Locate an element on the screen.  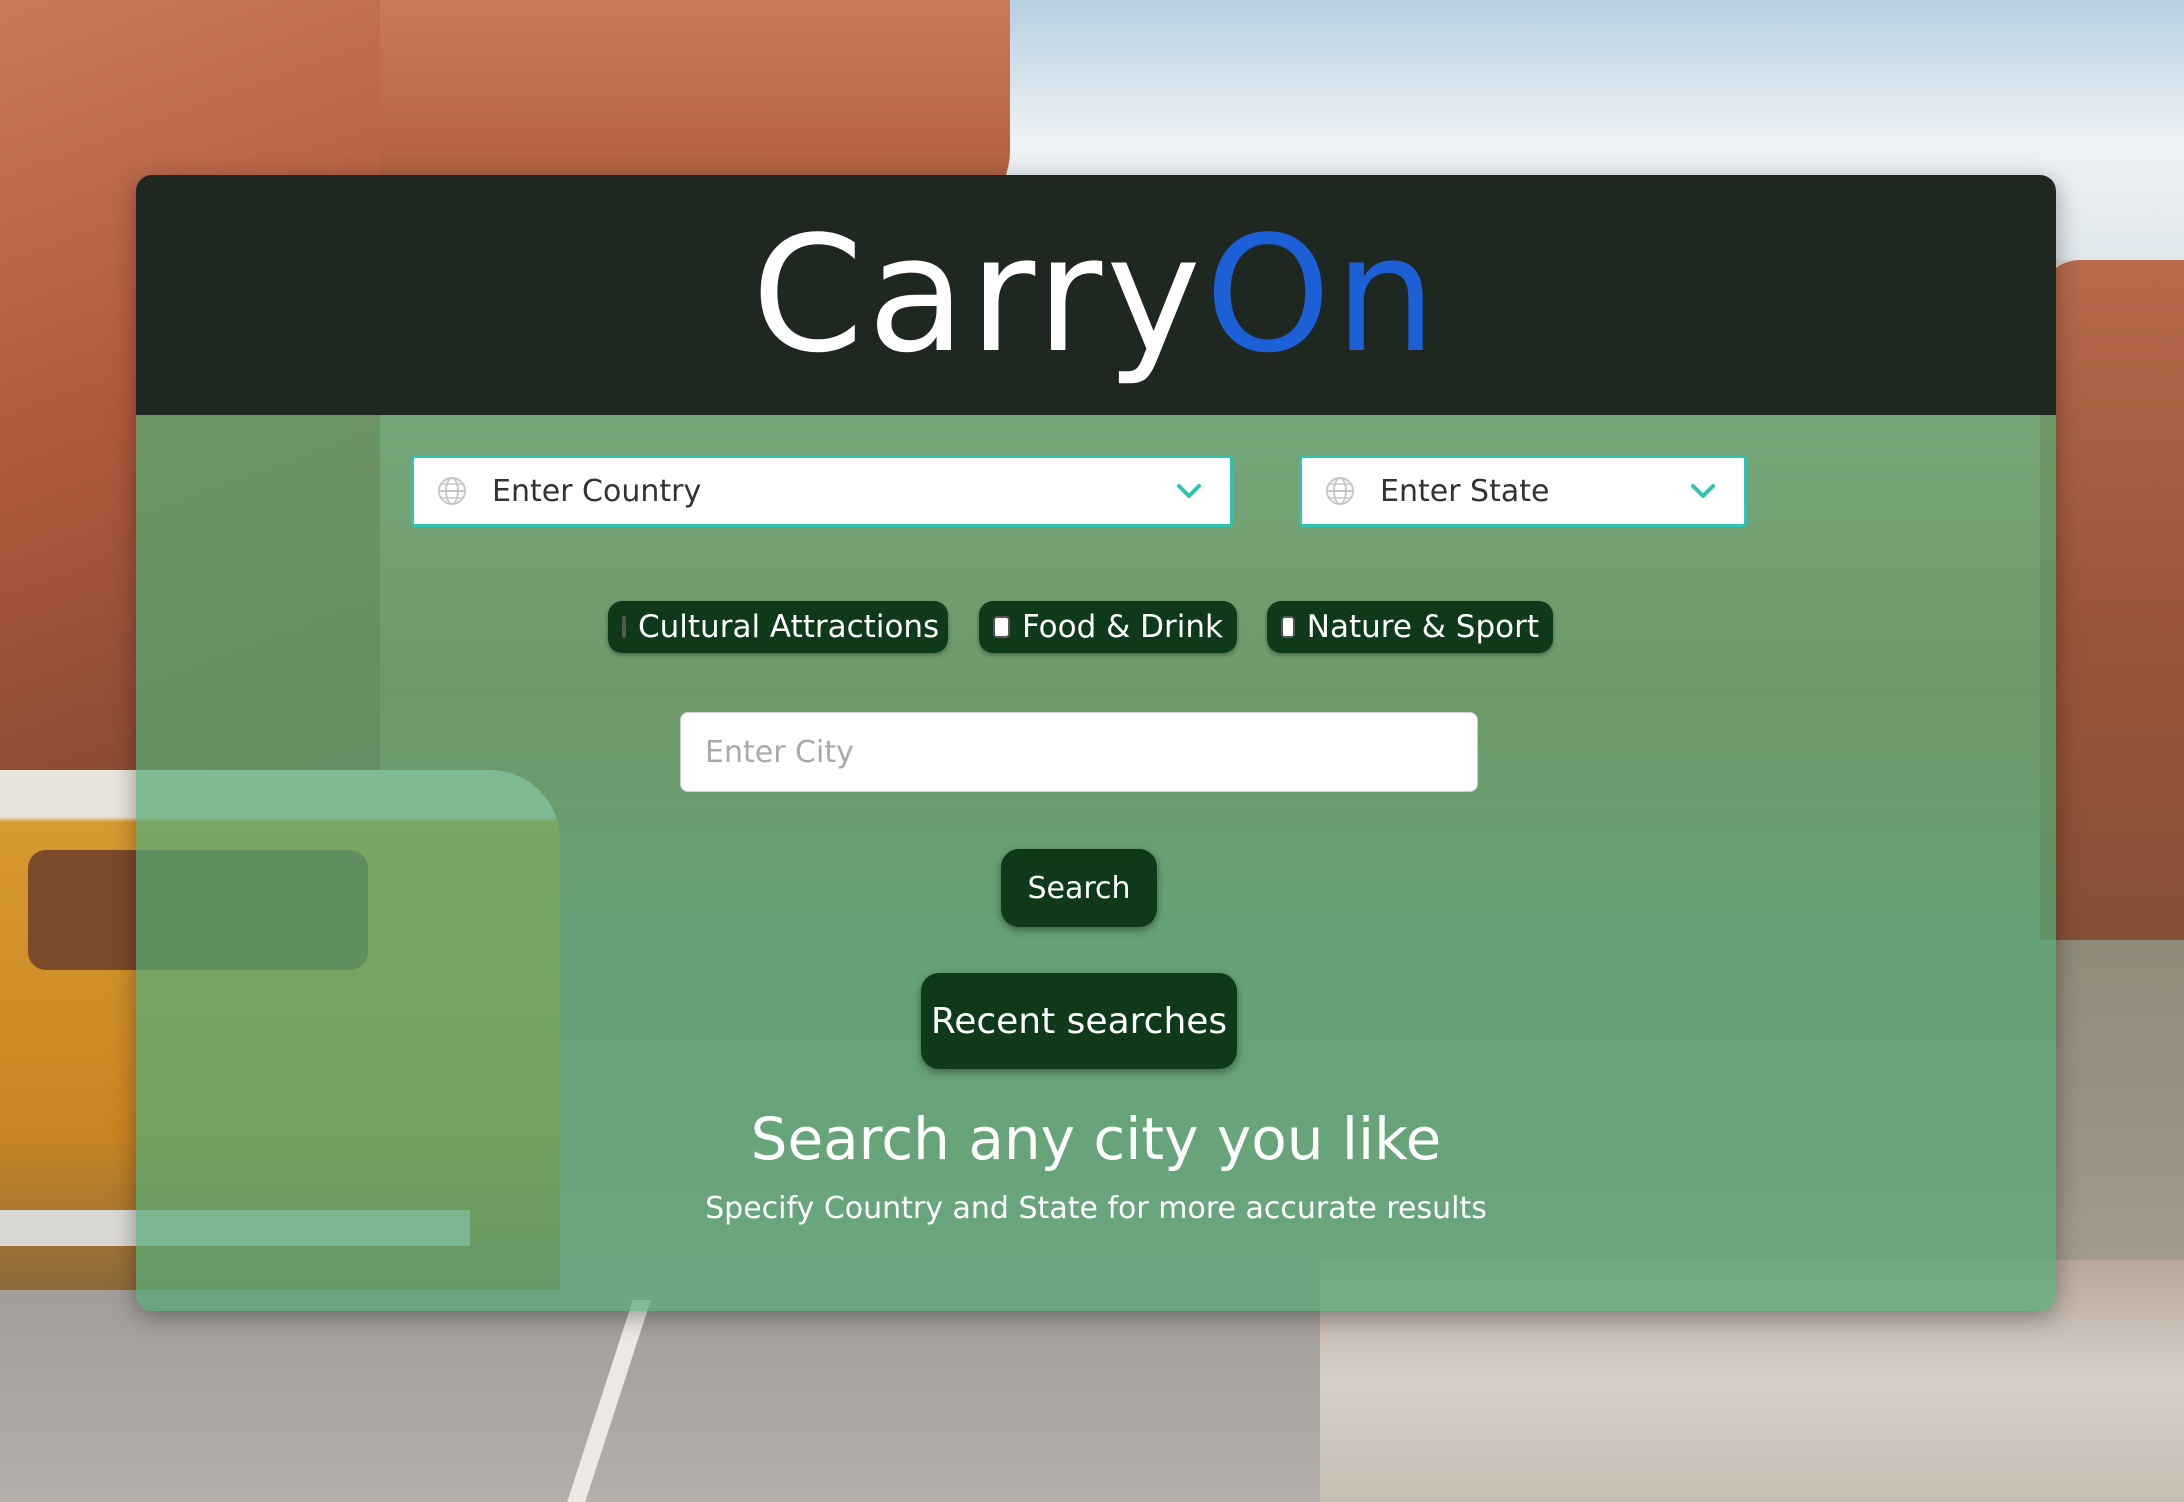
logo: CarryOn is located at coordinates (1096, 295).